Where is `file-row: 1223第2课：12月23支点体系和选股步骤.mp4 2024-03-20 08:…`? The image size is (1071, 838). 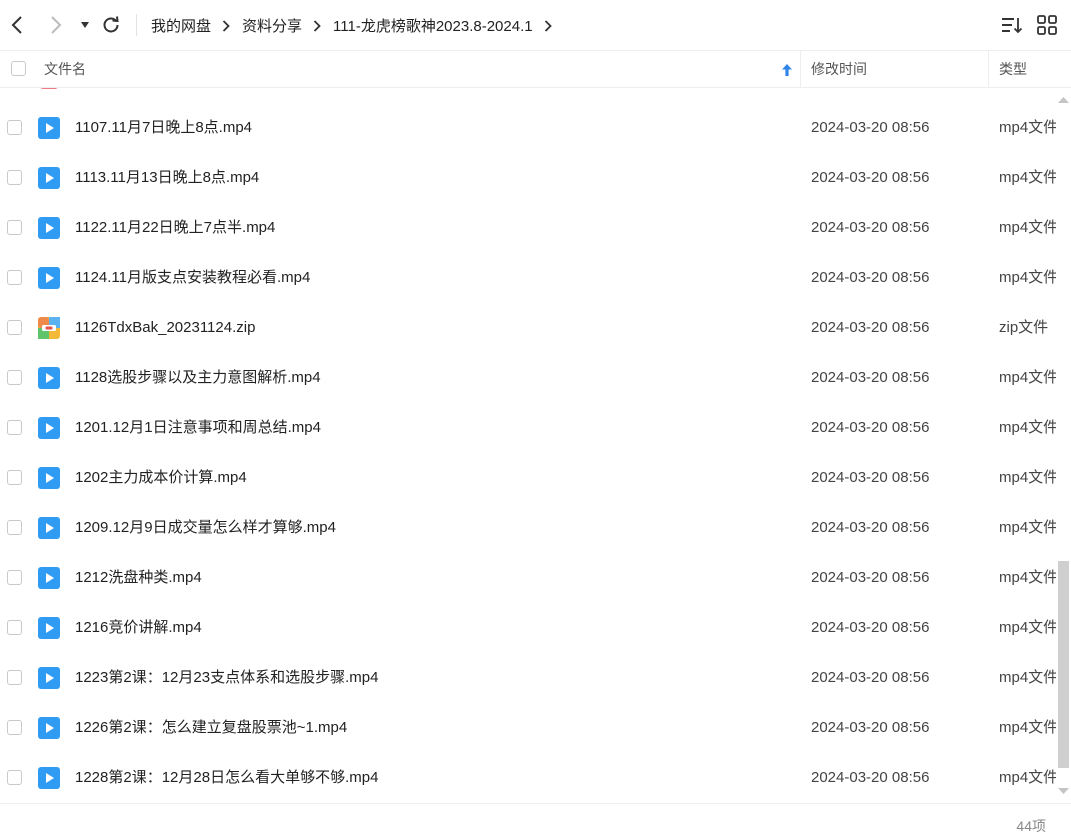 file-row: 1223第2课：12月23支点体系和选股步骤.mp4 2024-03-20 08:… is located at coordinates (528, 678).